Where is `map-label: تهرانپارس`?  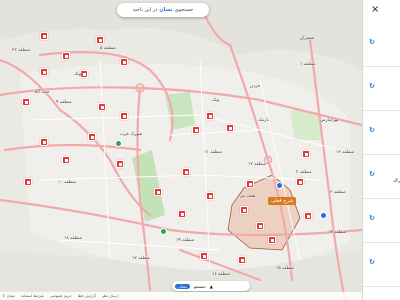
map-label: تهرانپارس is located at coordinates (329, 120).